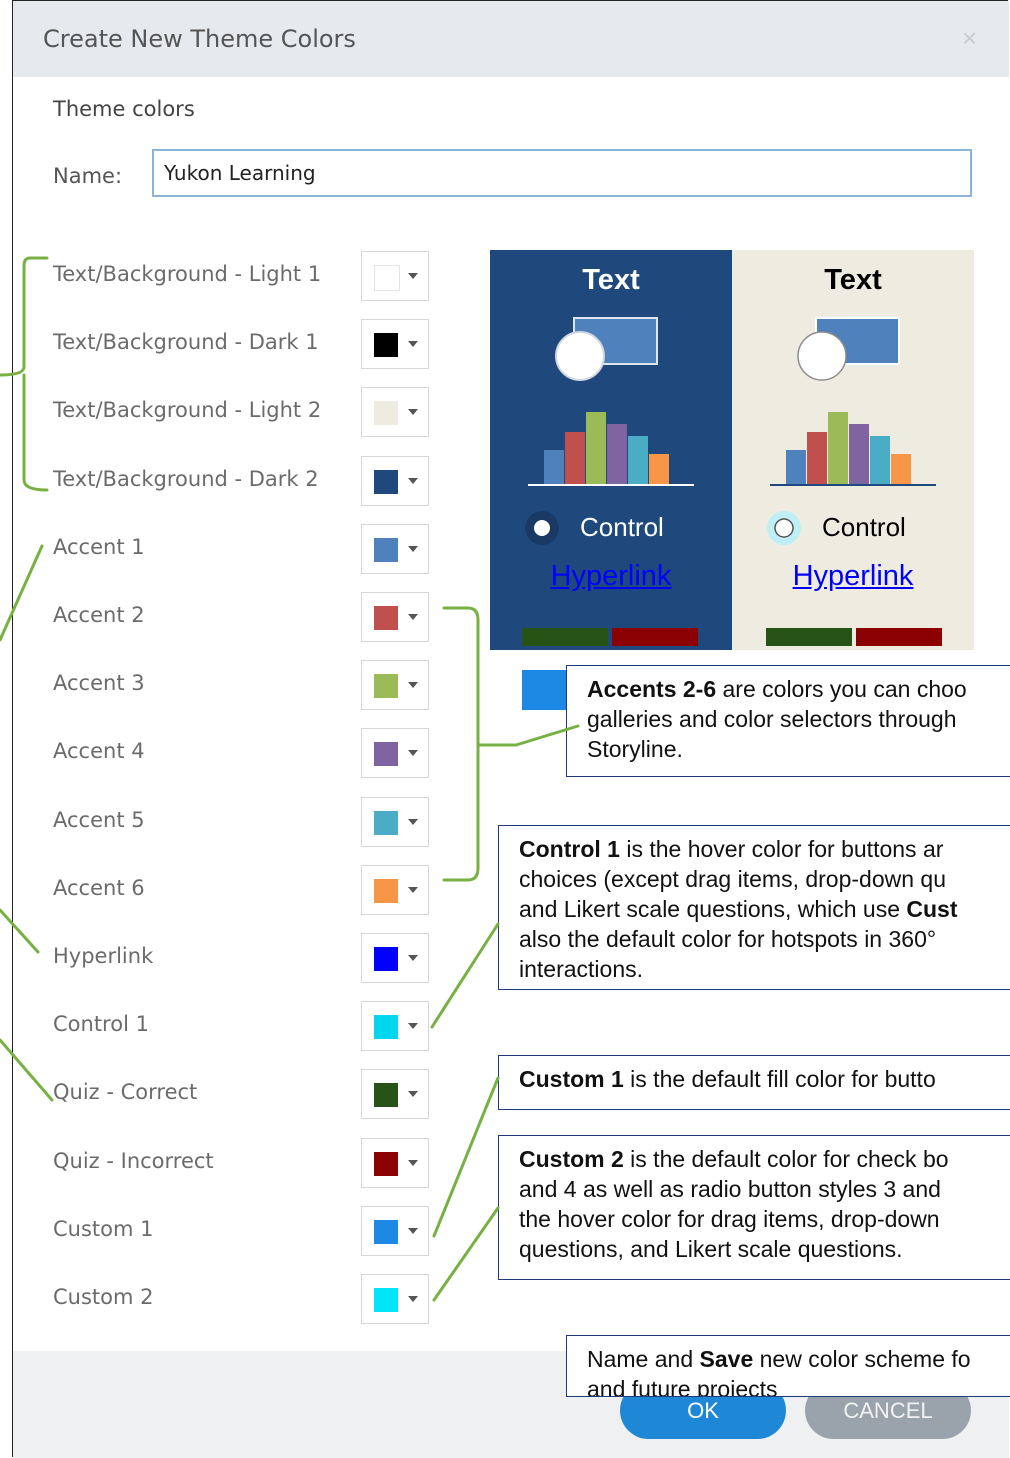 The image size is (1010, 1458). Describe the element at coordinates (103, 1297) in the screenshot. I see `row-label: Custom 2` at that location.